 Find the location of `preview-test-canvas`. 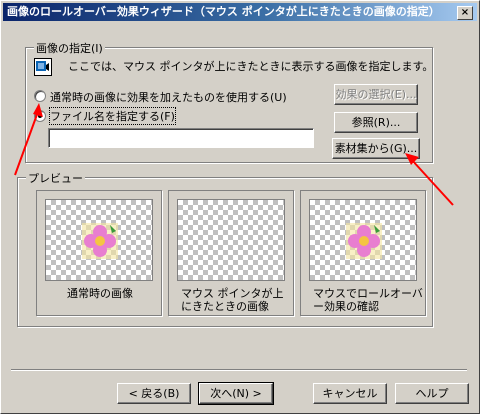

preview-test-canvas is located at coordinates (363, 240).